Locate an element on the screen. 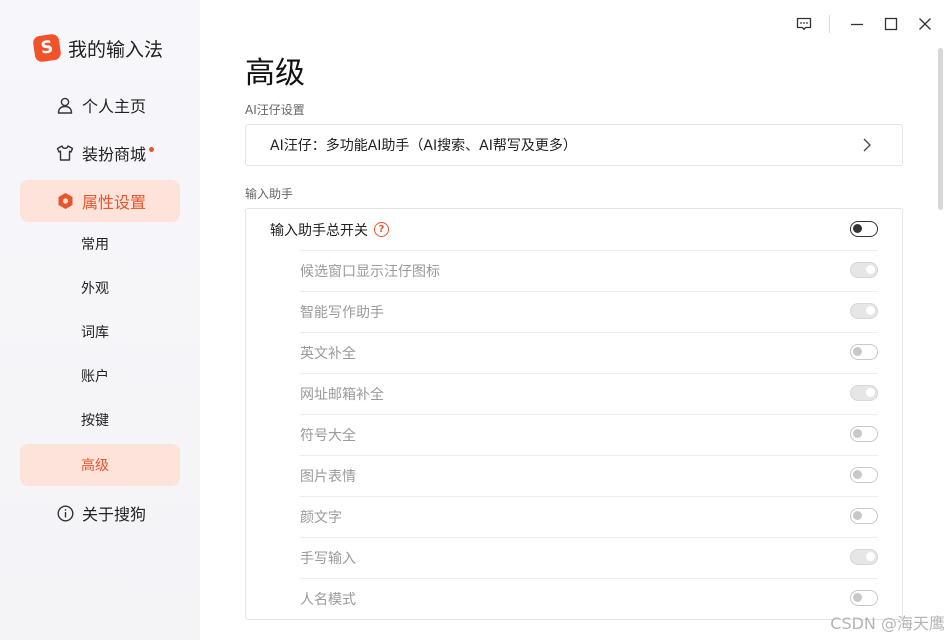  sidebar-item-about: 关于搜狗 is located at coordinates (100, 513).